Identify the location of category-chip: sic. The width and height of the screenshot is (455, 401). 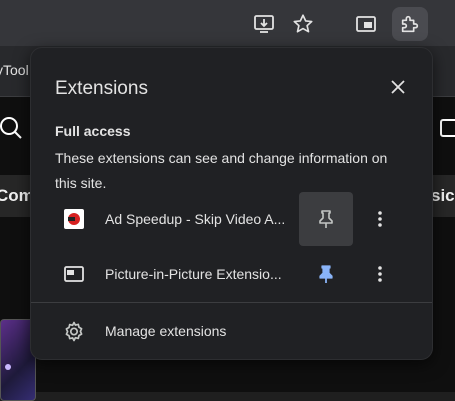
(443, 195).